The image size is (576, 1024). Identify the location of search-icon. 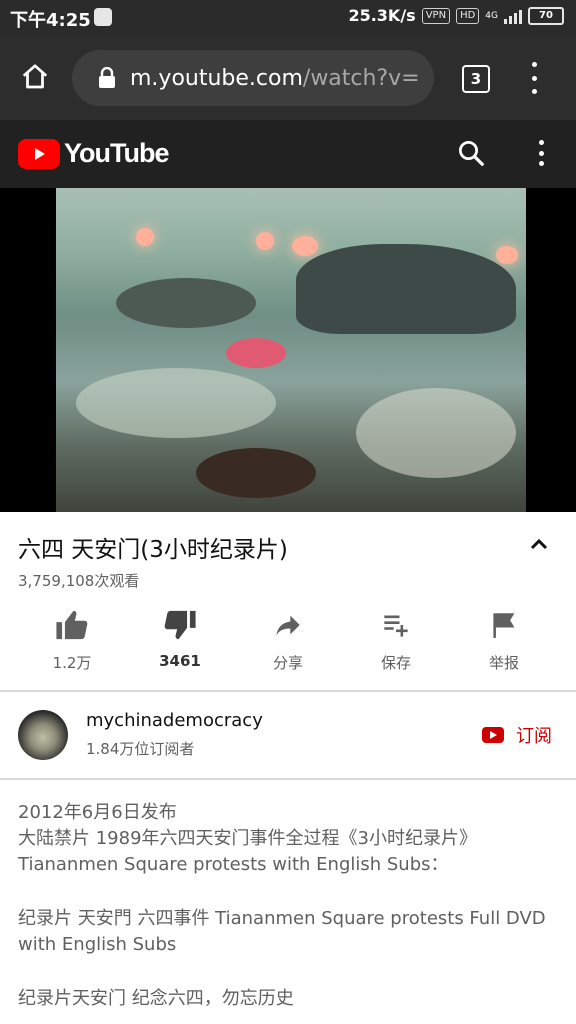
(471, 153).